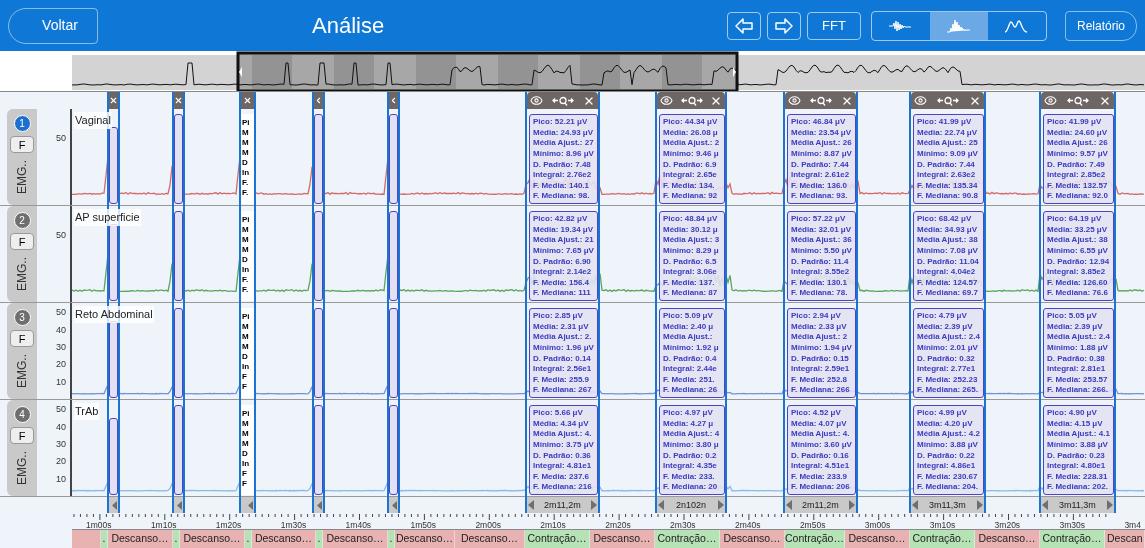  Describe the element at coordinates (61, 427) in the screenshot. I see `y-tick-label: 40` at that location.